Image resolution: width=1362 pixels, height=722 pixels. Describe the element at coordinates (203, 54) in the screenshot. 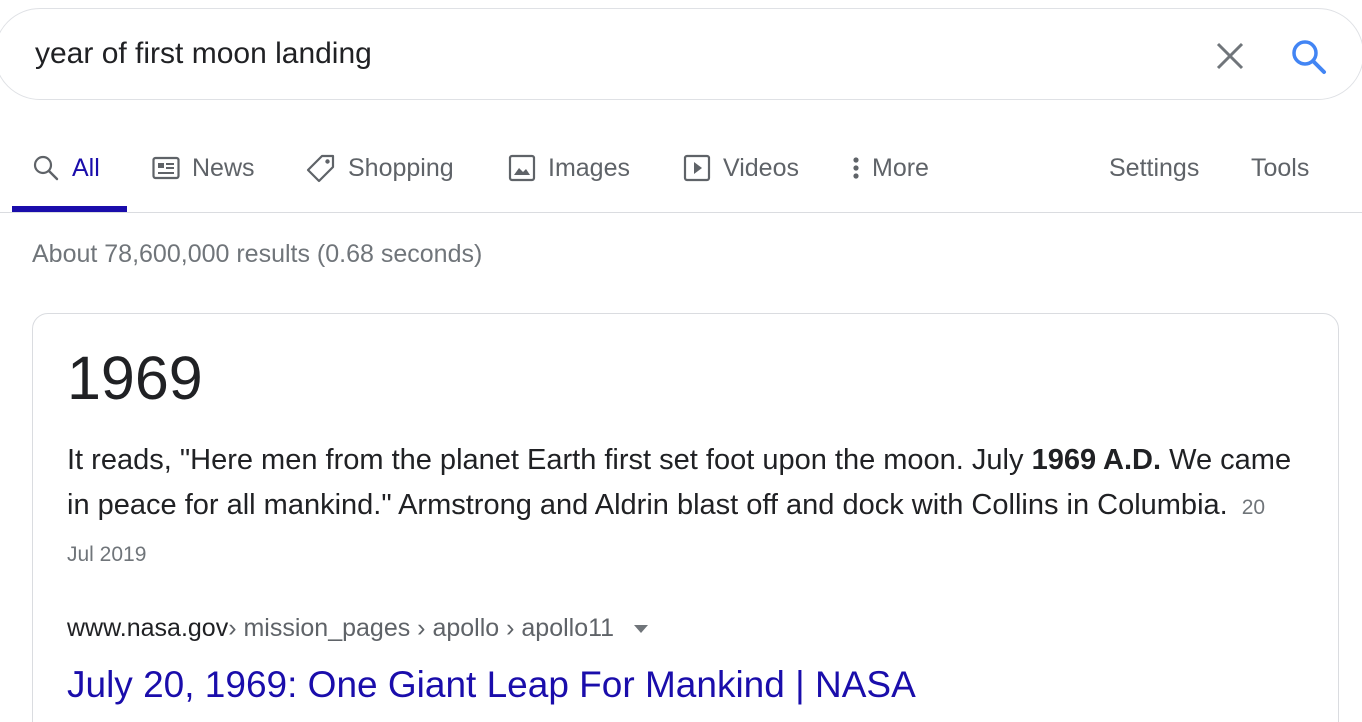

I see `search-input: year of first moon landing` at that location.